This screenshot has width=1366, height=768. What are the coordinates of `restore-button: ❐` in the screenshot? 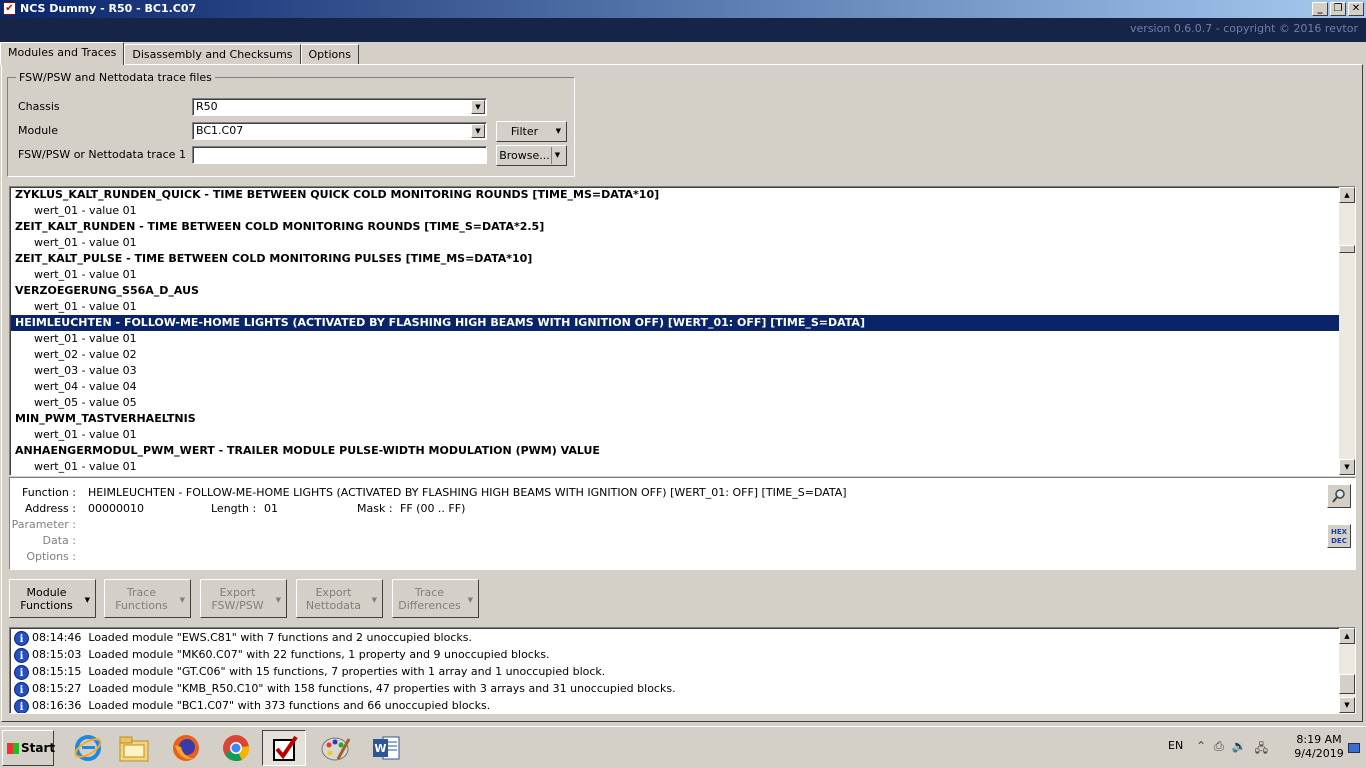 It's located at (1338, 9).